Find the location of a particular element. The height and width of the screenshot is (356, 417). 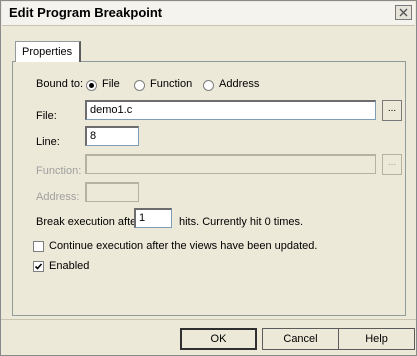

function-label: Function: is located at coordinates (59, 171).